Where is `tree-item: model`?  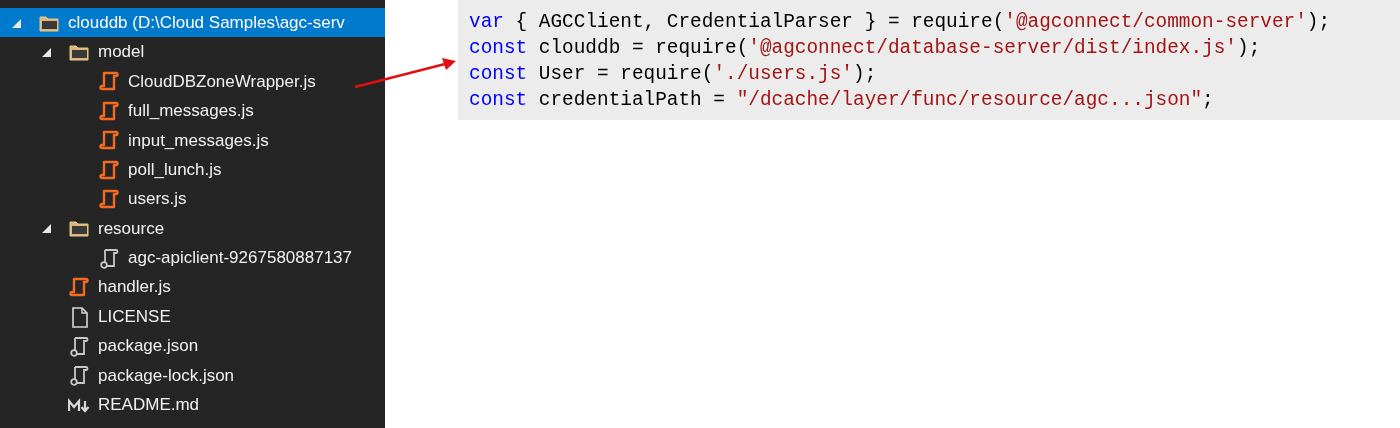 tree-item: model is located at coordinates (192, 52).